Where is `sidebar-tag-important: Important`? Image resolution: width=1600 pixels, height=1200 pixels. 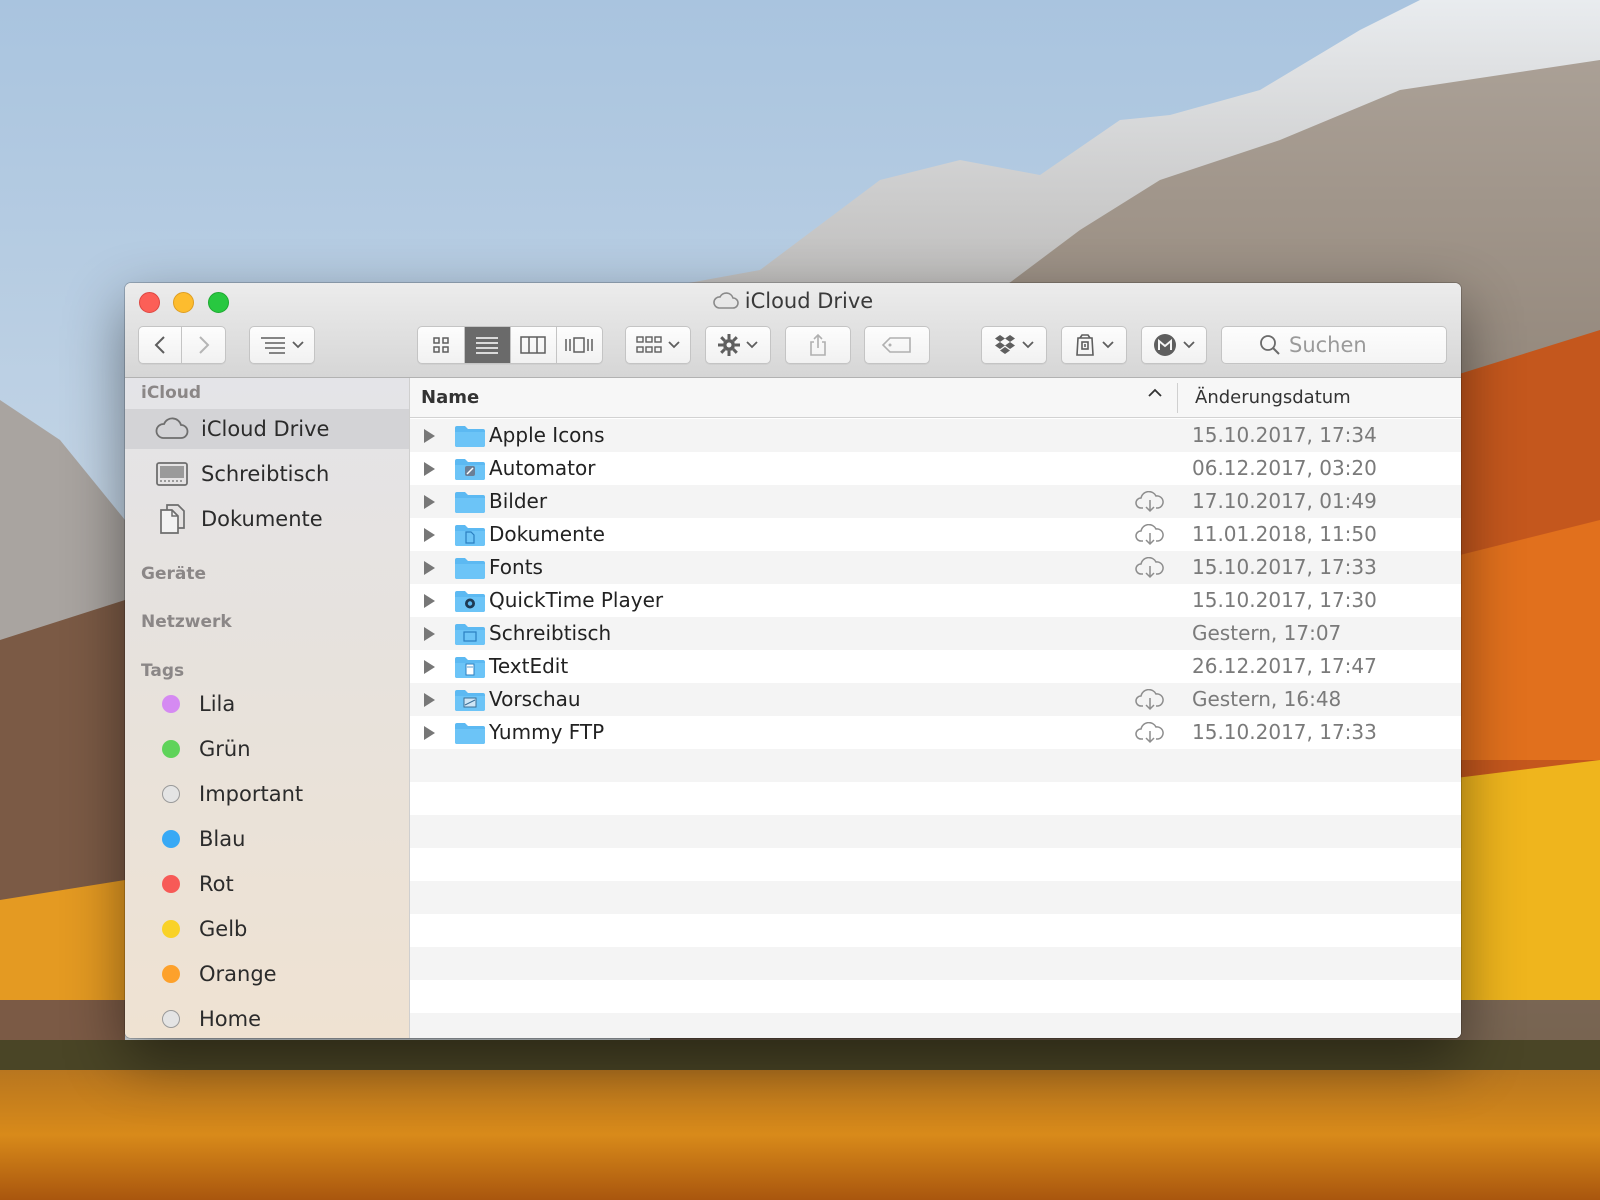 sidebar-tag-important: Important is located at coordinates (267, 794).